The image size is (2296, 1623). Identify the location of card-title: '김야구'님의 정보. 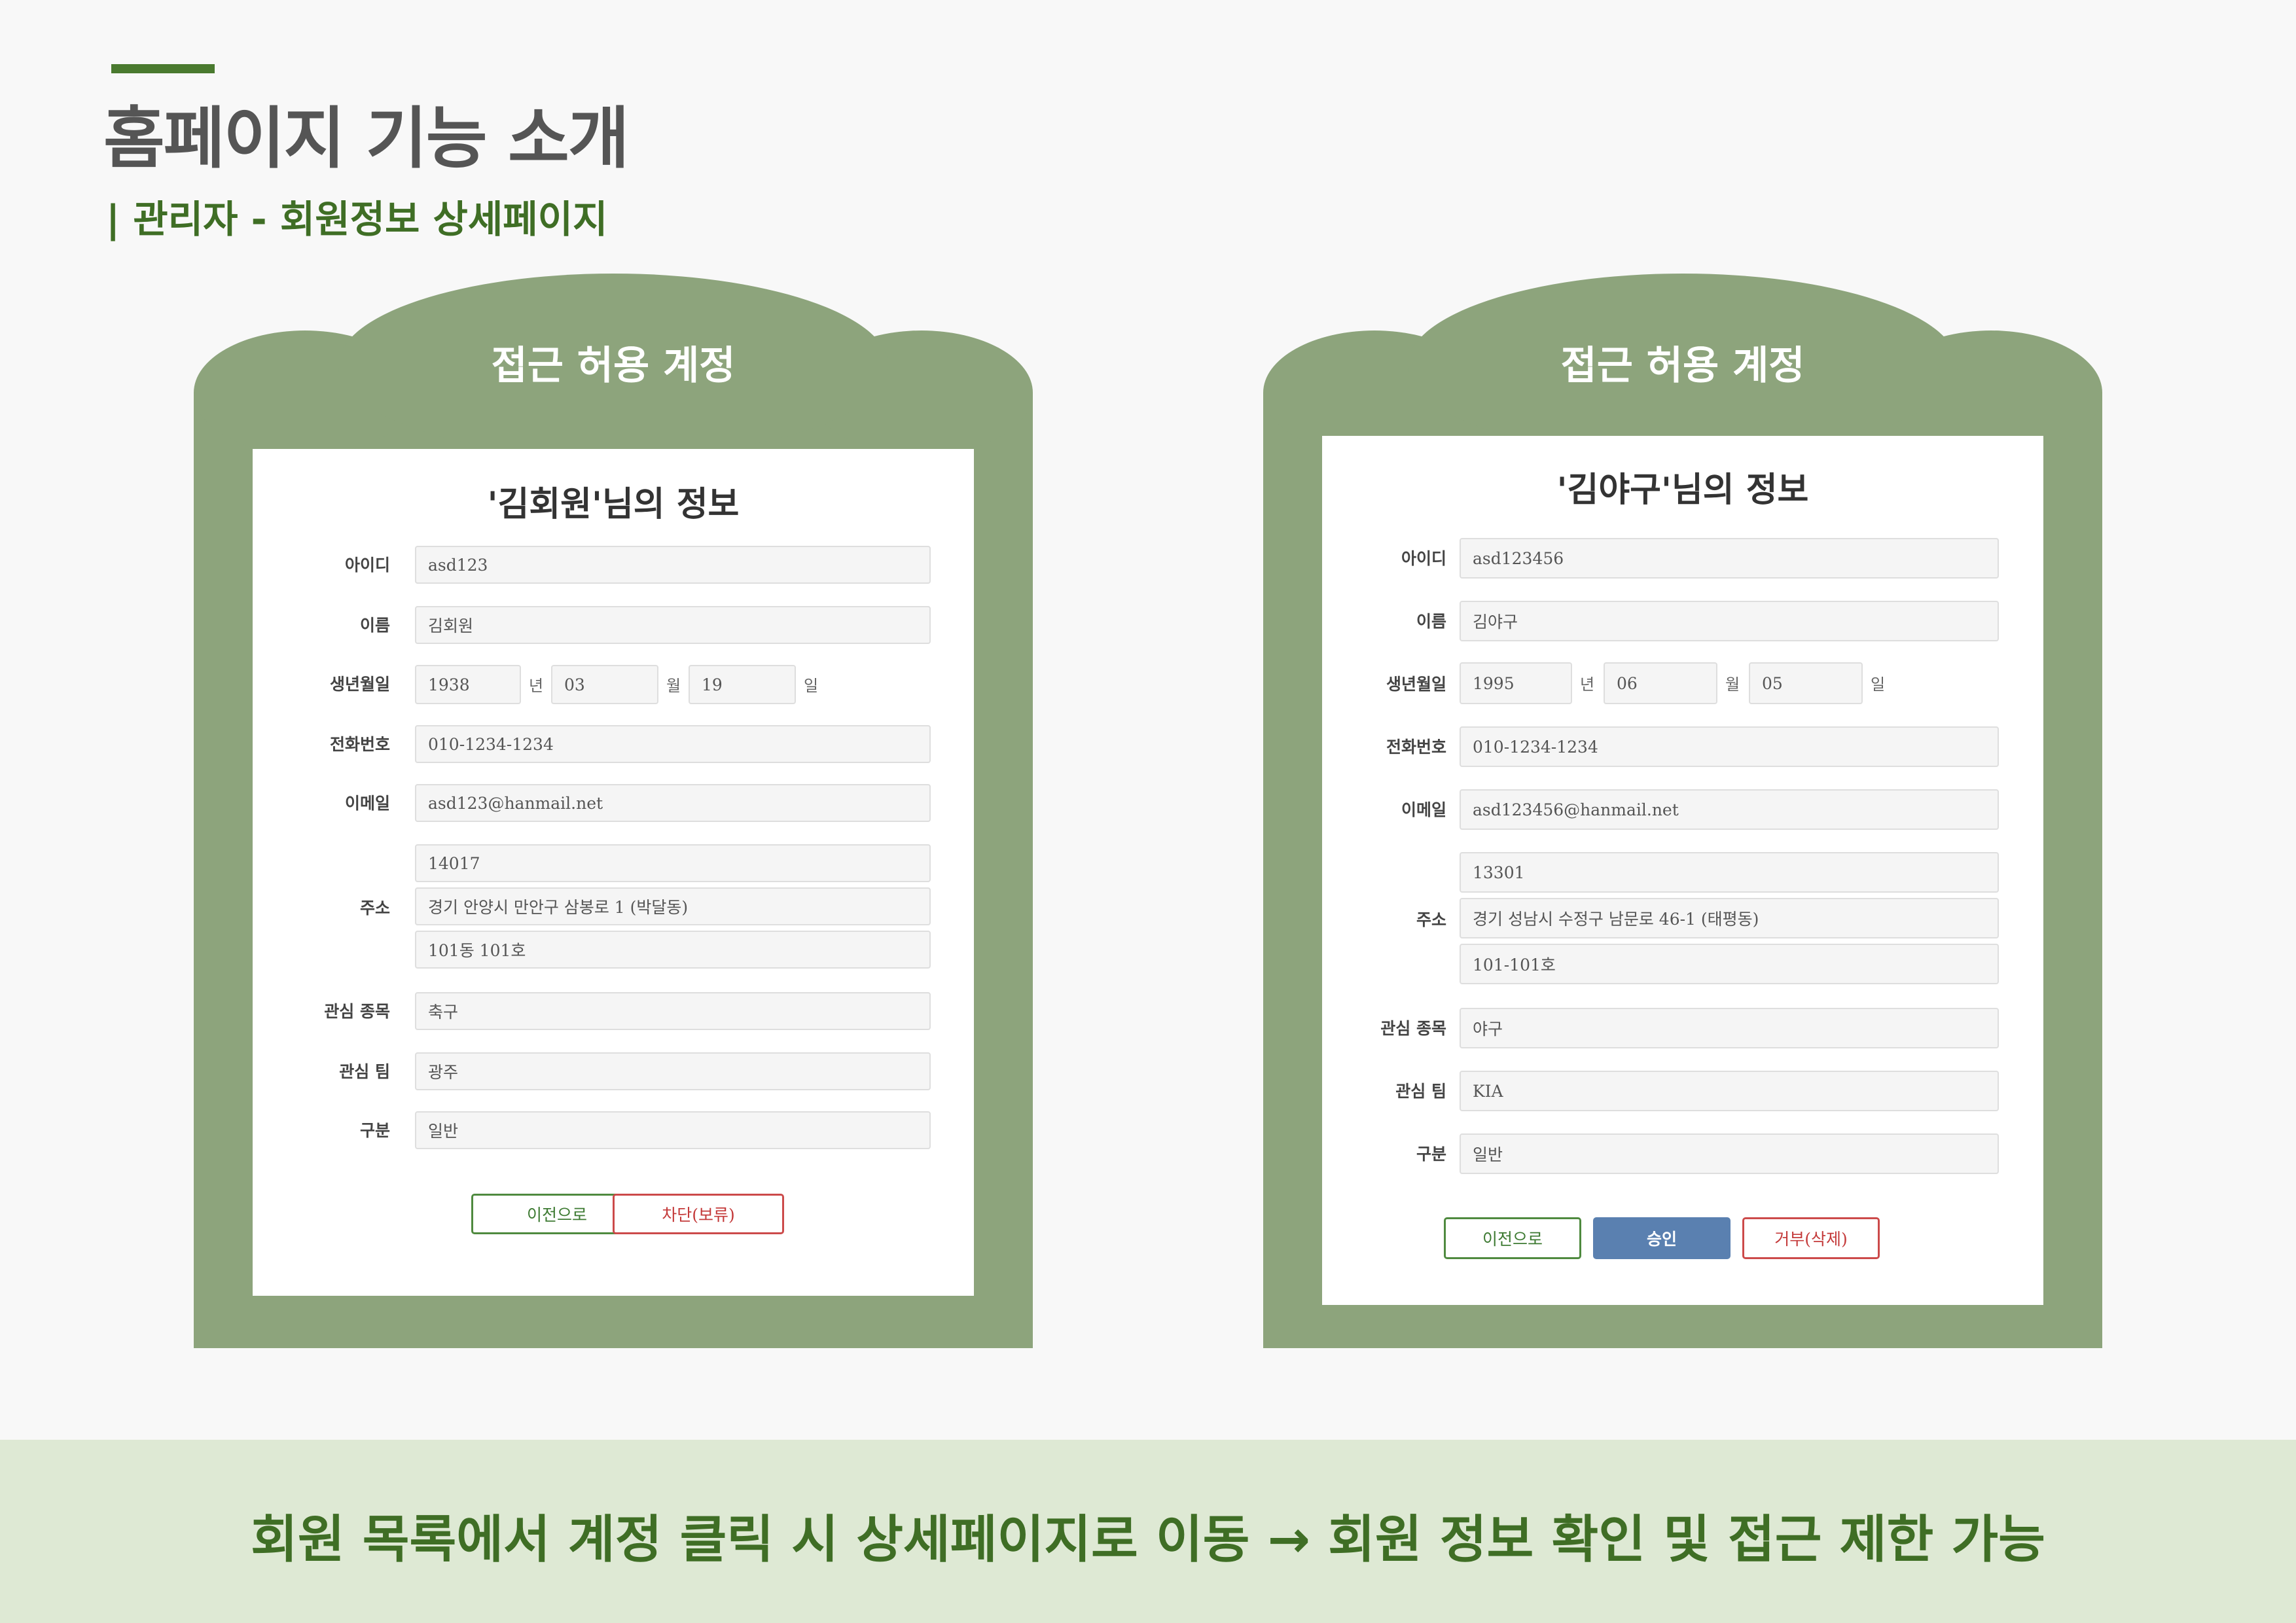
(1682, 490).